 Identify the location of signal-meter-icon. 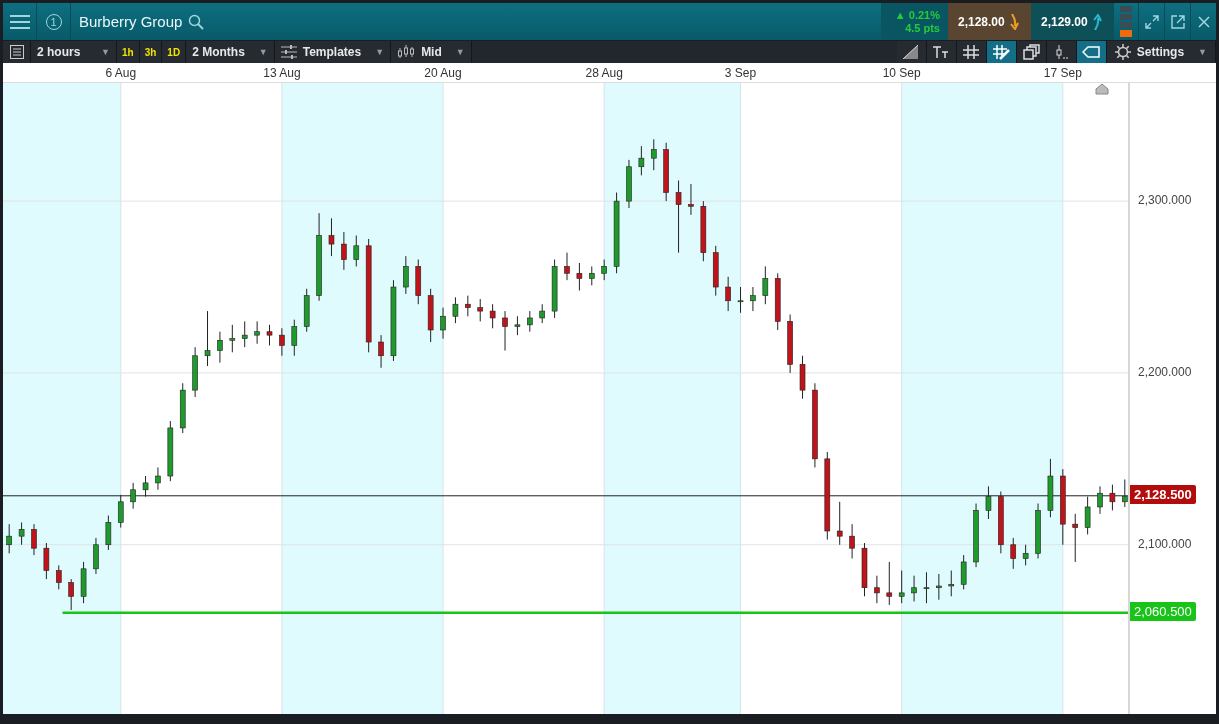
(1126, 21).